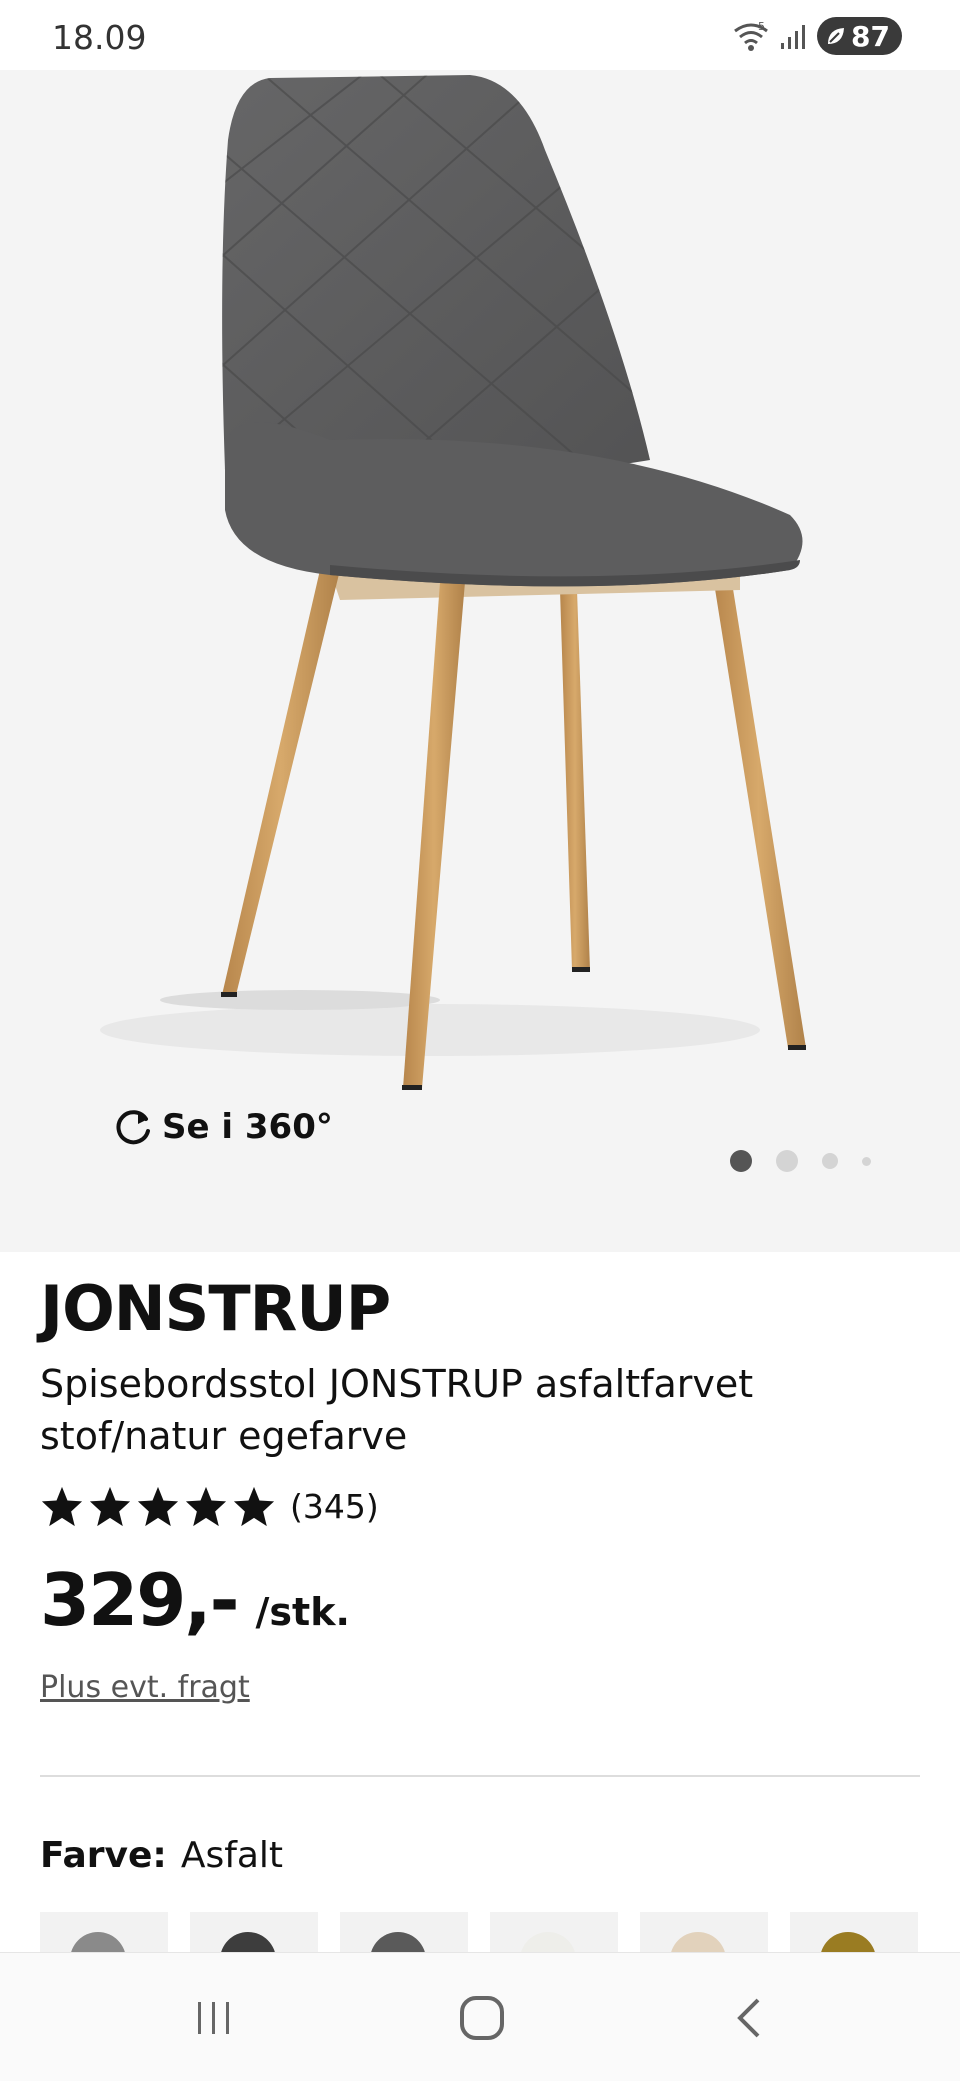 The image size is (960, 2081). I want to click on battery-indicator: 87, so click(859, 36).